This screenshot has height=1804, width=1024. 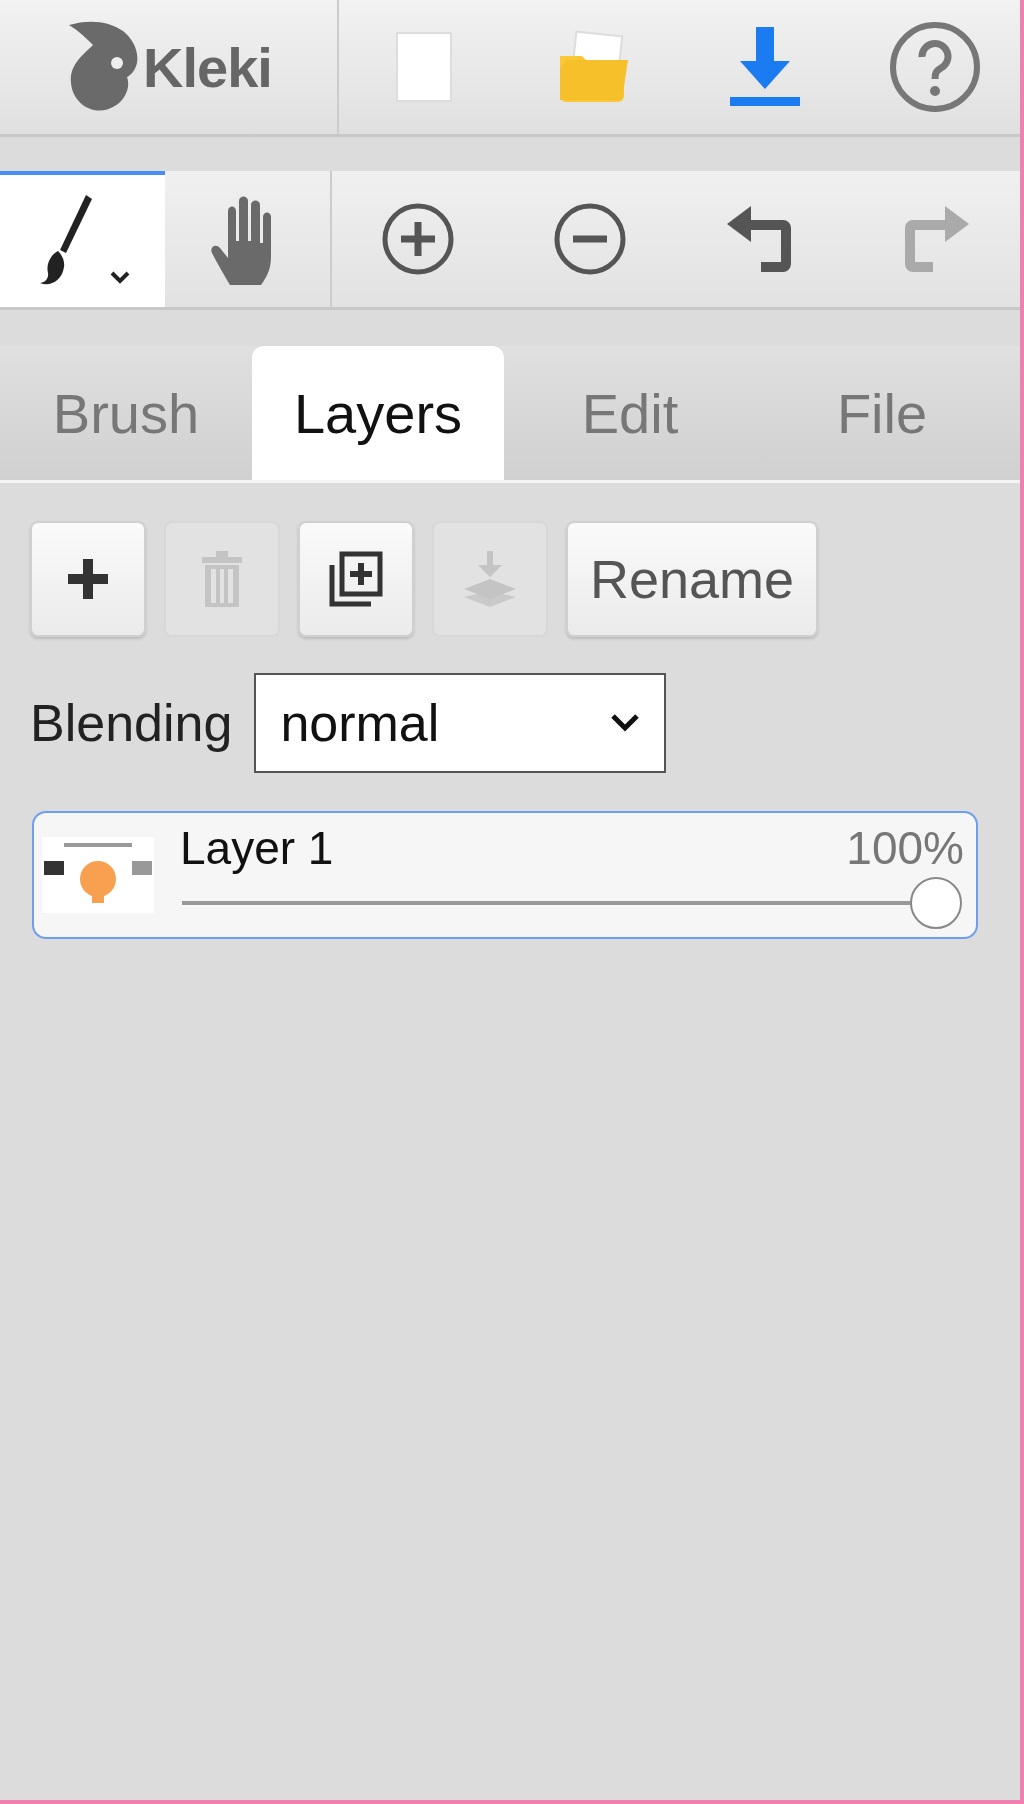 What do you see at coordinates (905, 848) in the screenshot?
I see `opacity-value: 100%` at bounding box center [905, 848].